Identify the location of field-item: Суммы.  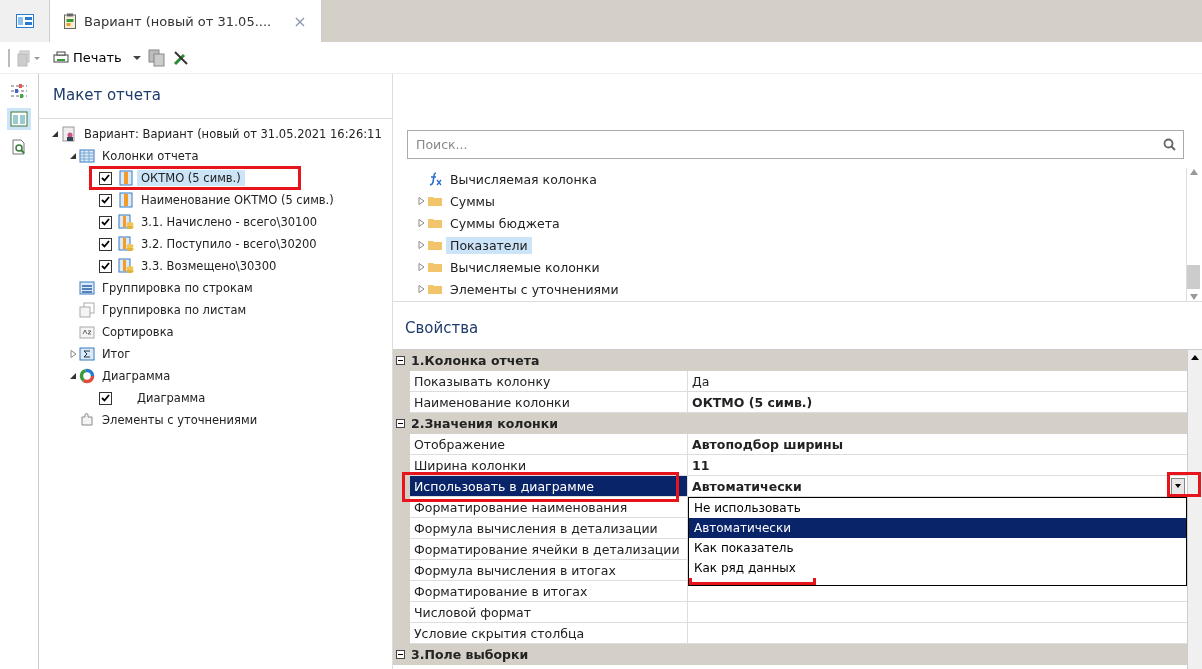
(472, 201).